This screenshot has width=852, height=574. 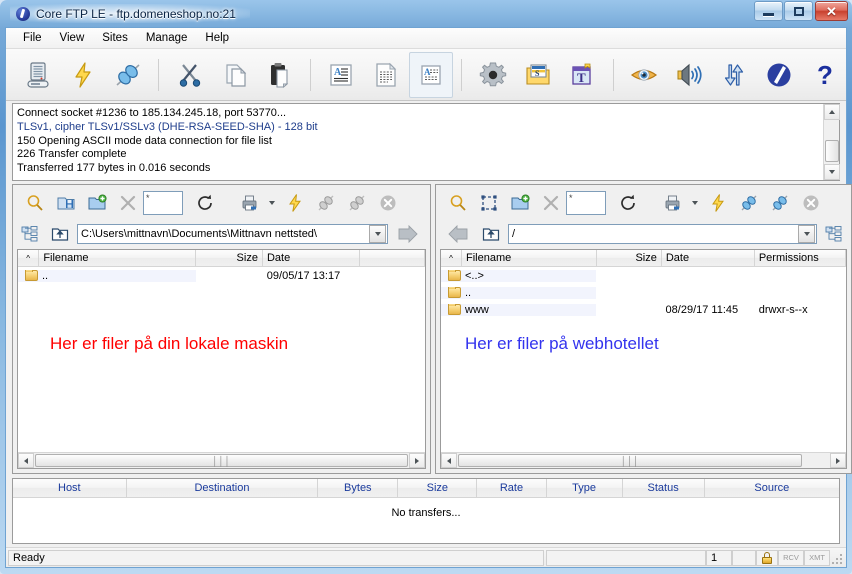 I want to click on queue-column-host: Host, so click(x=70, y=488).